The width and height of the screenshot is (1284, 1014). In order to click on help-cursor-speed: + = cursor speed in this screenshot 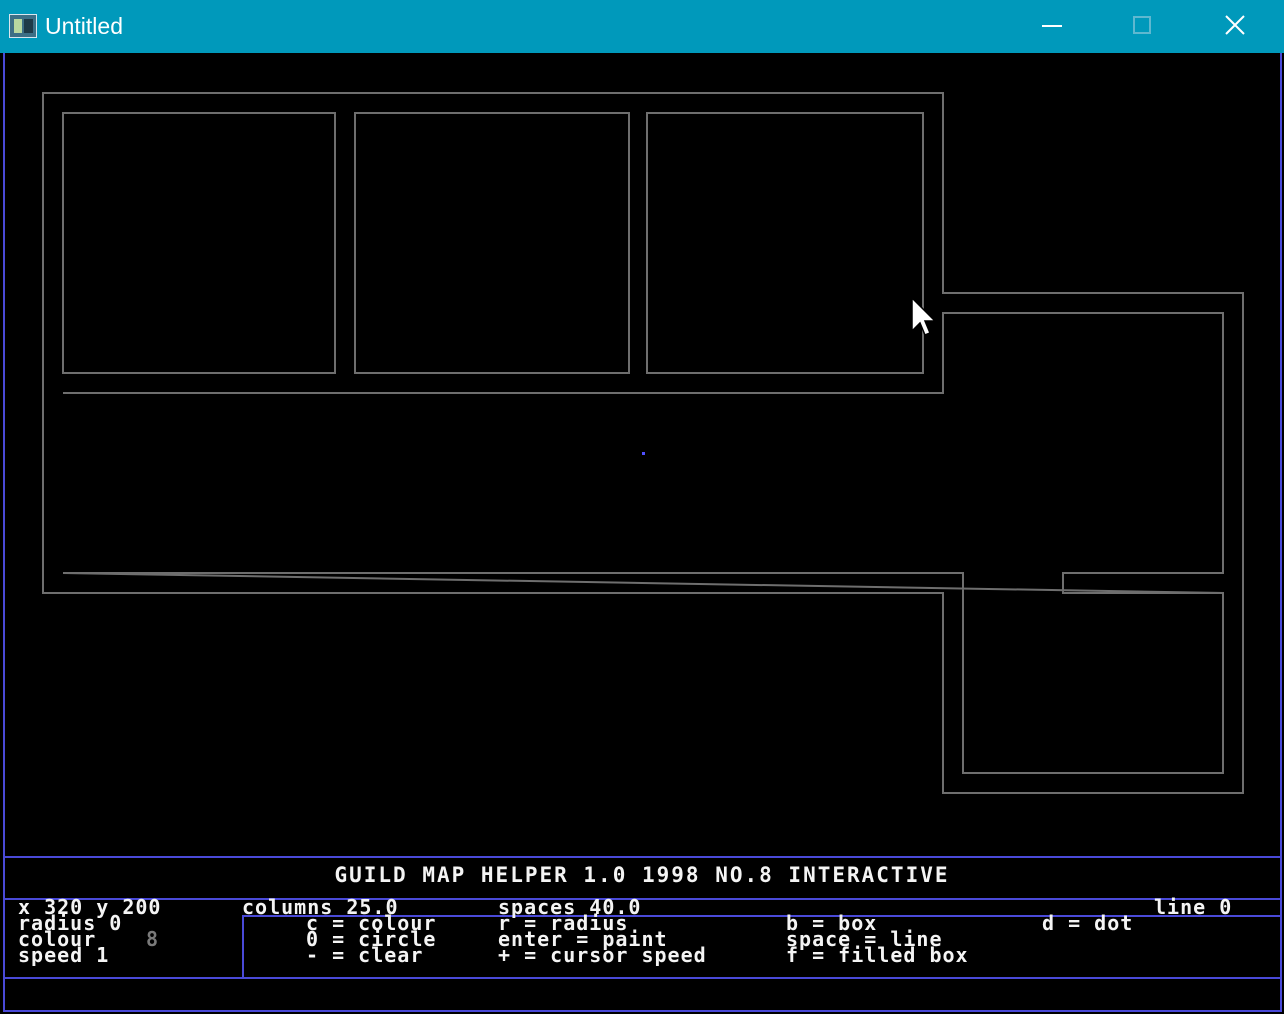, I will do `click(602, 955)`.